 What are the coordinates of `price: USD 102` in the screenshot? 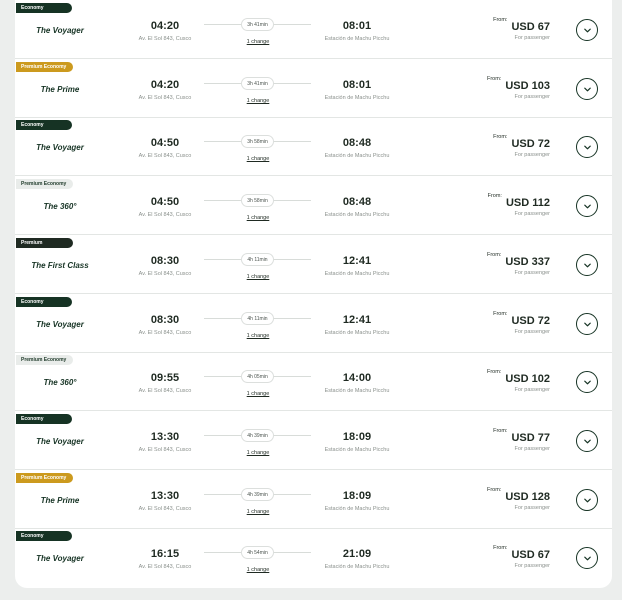 It's located at (527, 379).